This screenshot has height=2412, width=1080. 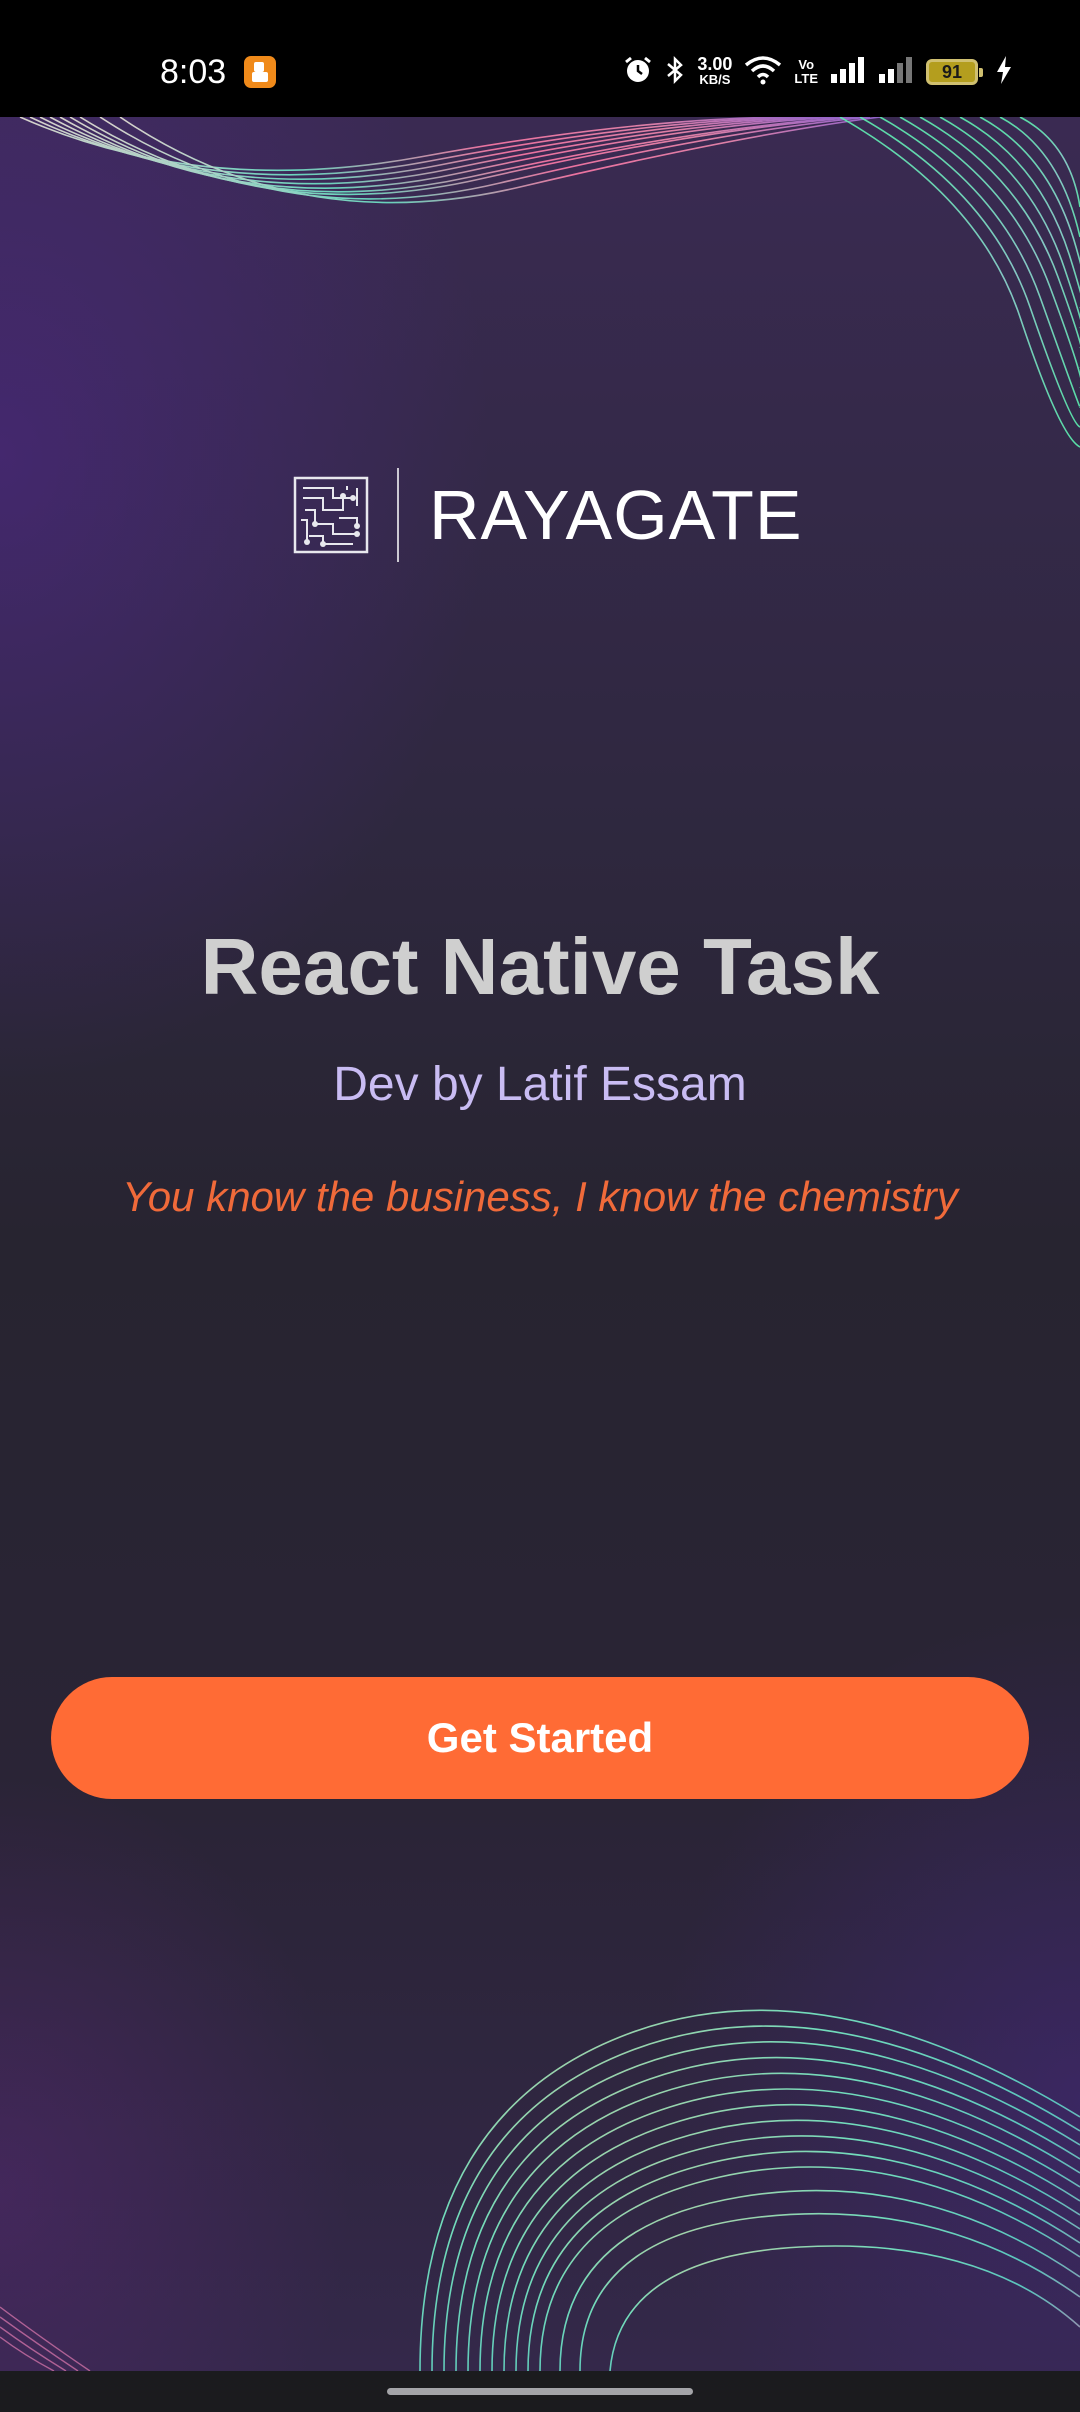 I want to click on status-icons: 3.00 KB/S Vo LTE 91, so click(x=817, y=72).